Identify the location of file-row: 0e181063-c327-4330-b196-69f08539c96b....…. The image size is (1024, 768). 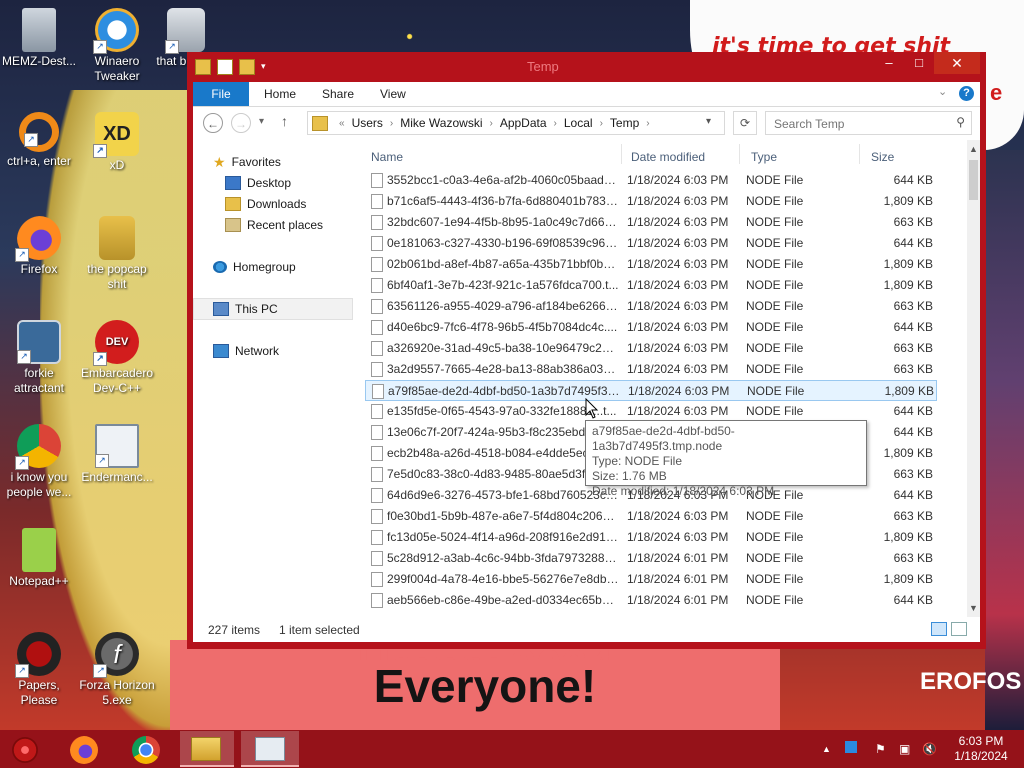
(651, 243).